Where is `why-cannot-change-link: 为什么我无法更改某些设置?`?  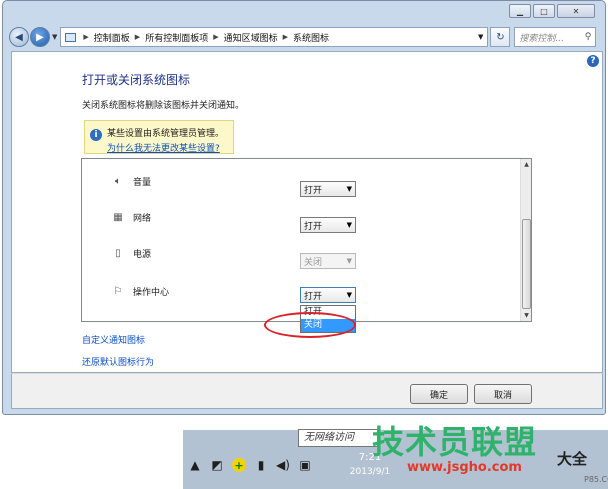
why-cannot-change-link: 为什么我无法更改某些设置? is located at coordinates (167, 147).